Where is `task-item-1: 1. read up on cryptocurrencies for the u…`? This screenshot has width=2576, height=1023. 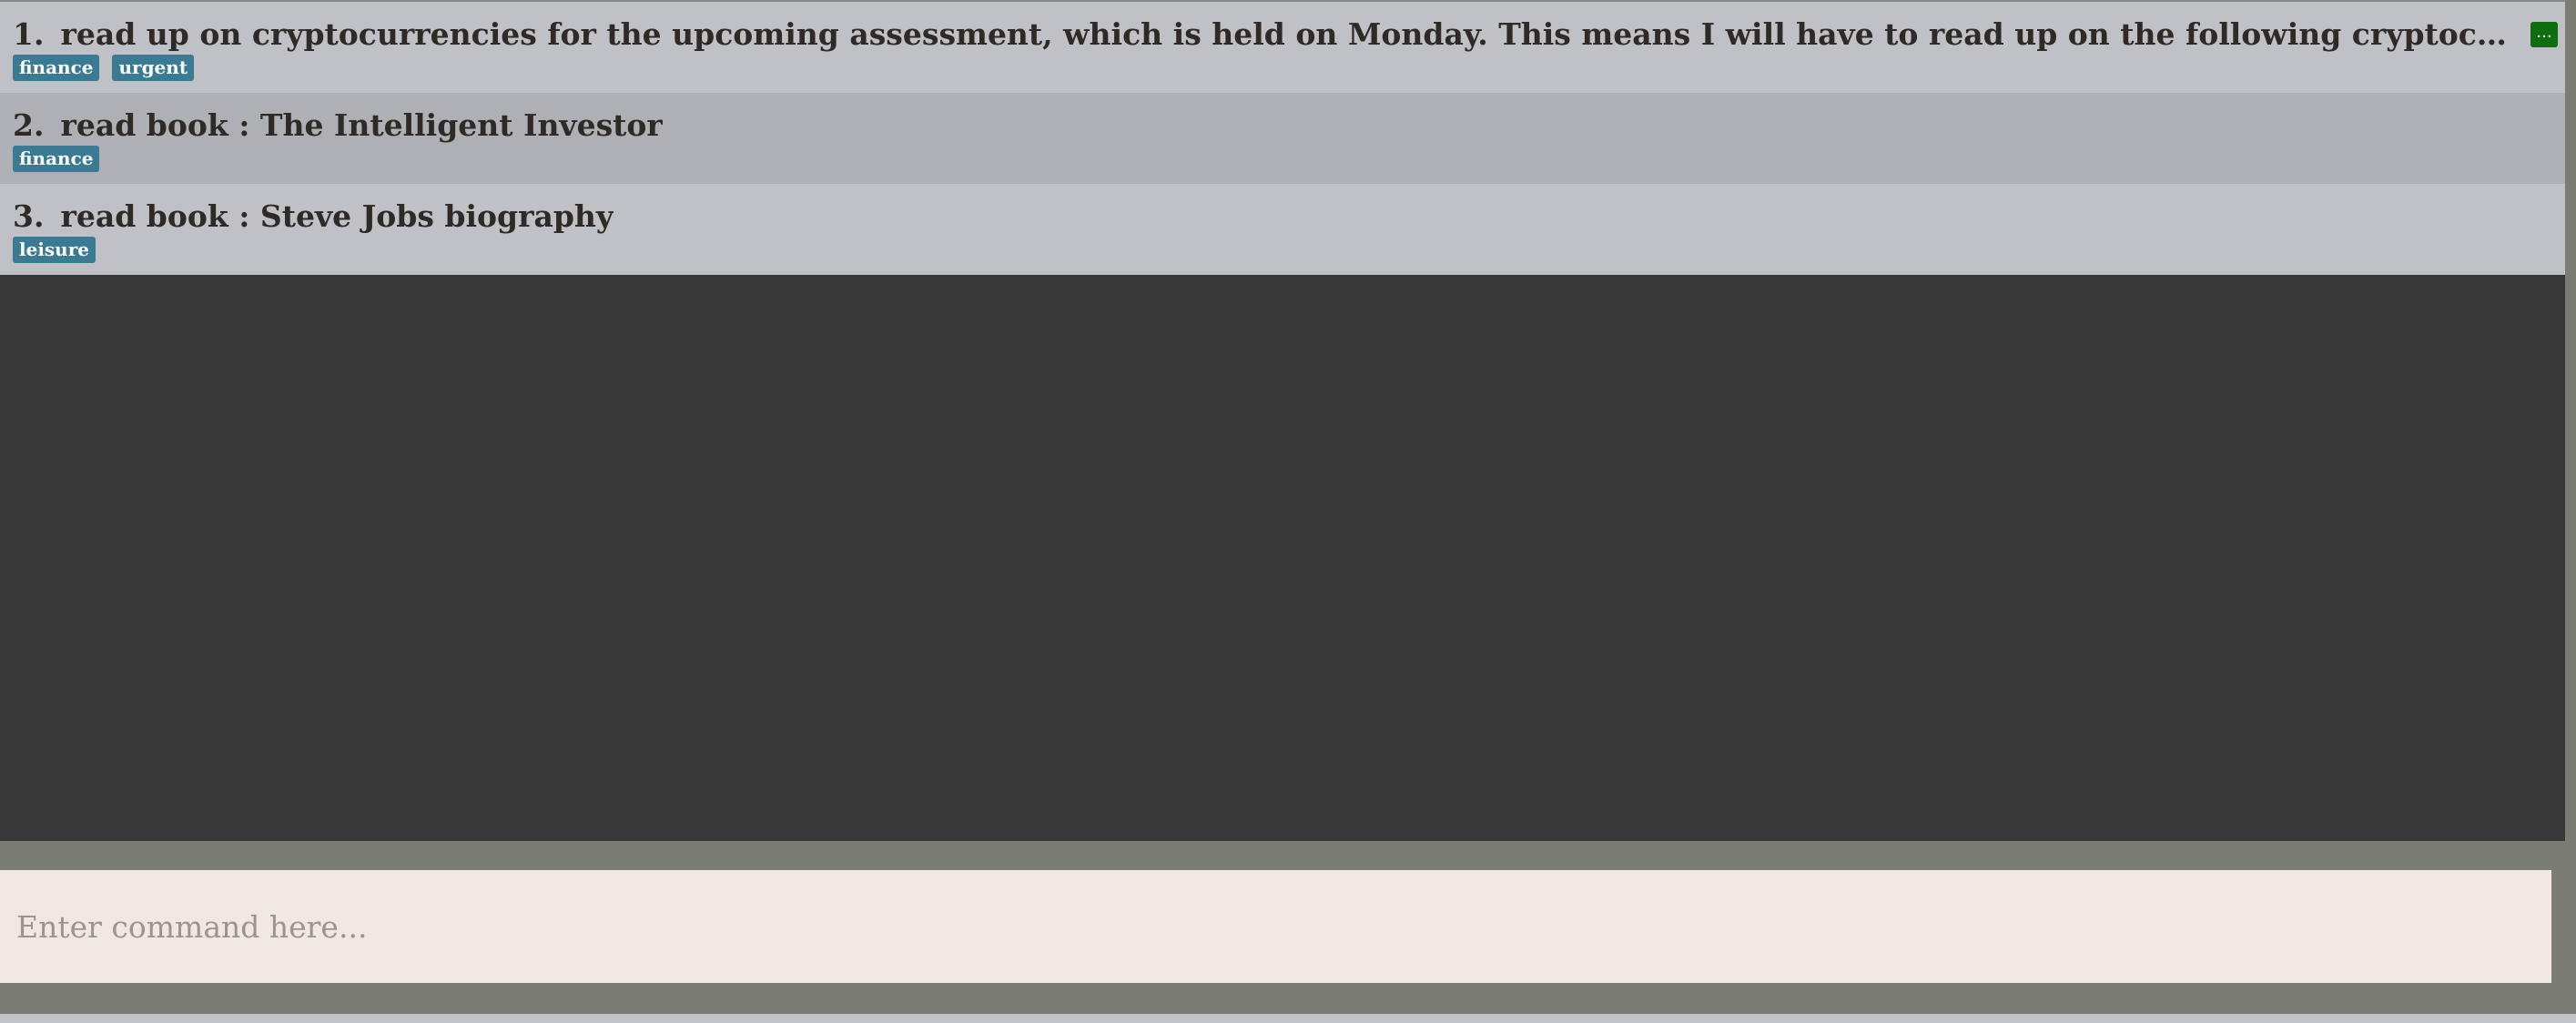 task-item-1: 1. read up on cryptocurrencies for the u… is located at coordinates (1282, 47).